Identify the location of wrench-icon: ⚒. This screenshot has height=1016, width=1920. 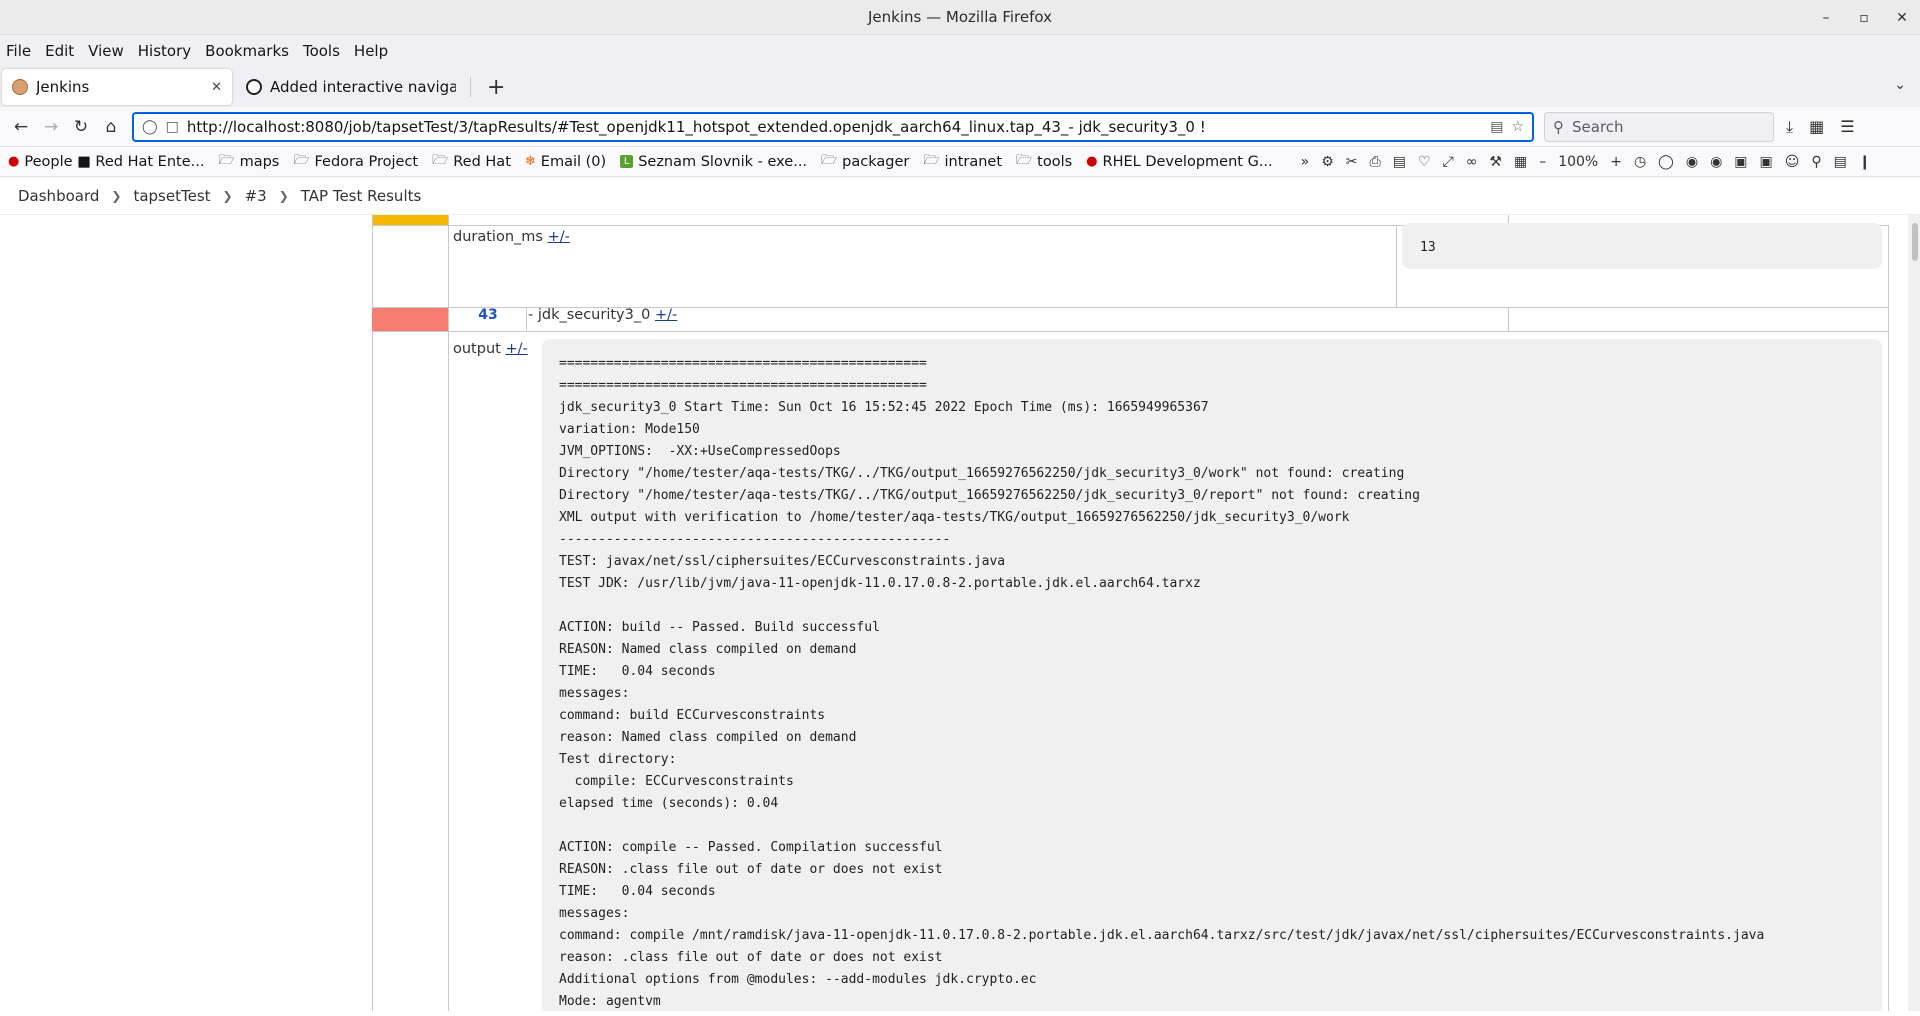
(1495, 162).